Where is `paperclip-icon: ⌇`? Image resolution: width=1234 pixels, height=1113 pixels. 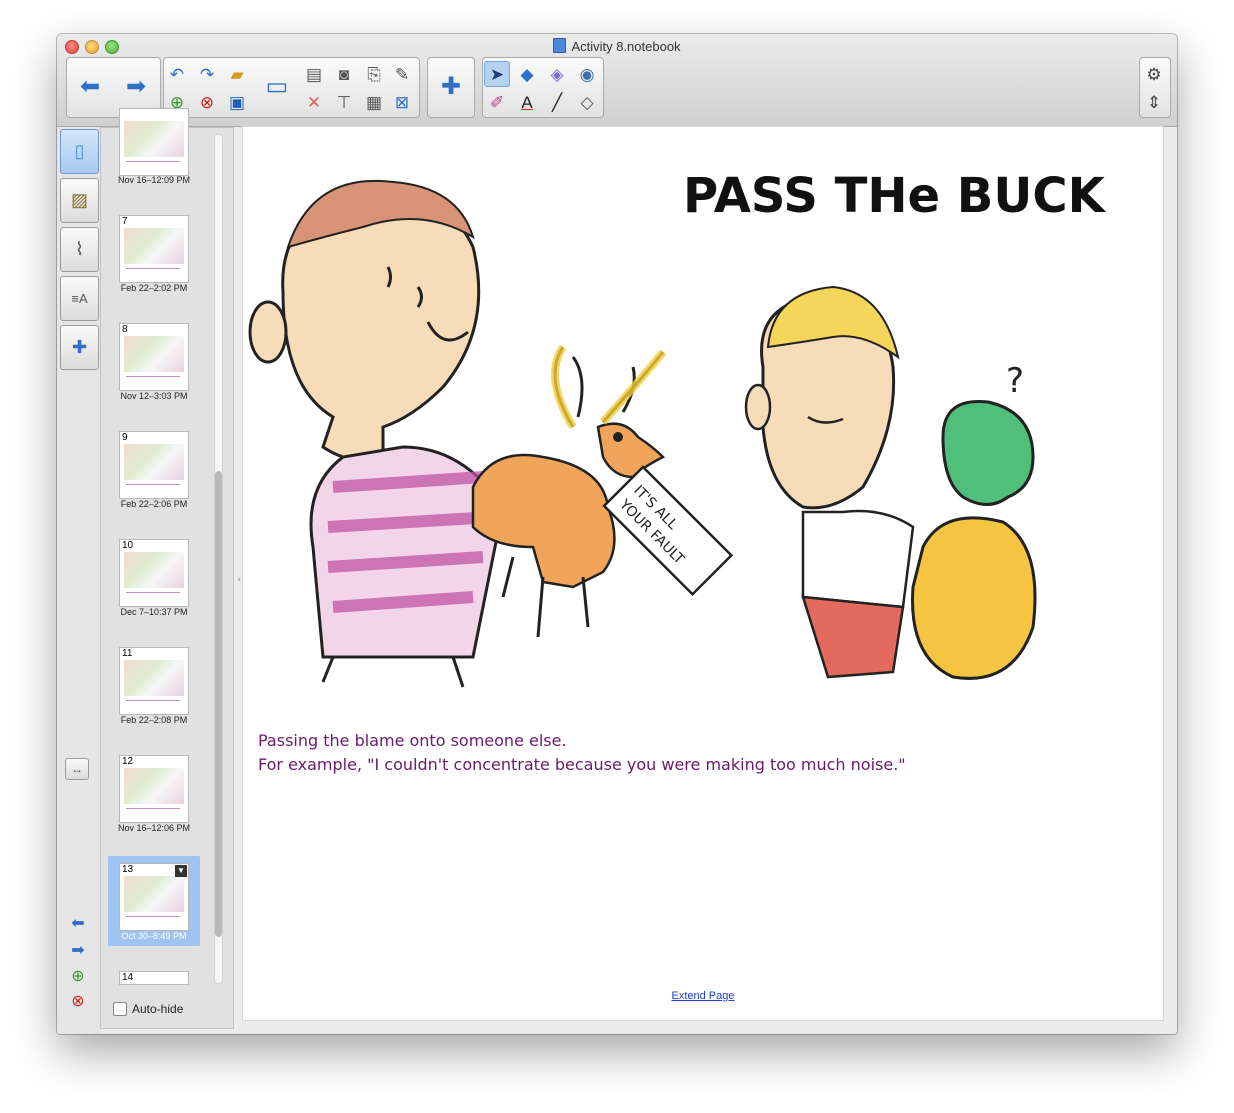
paperclip-icon: ⌇ is located at coordinates (79, 249).